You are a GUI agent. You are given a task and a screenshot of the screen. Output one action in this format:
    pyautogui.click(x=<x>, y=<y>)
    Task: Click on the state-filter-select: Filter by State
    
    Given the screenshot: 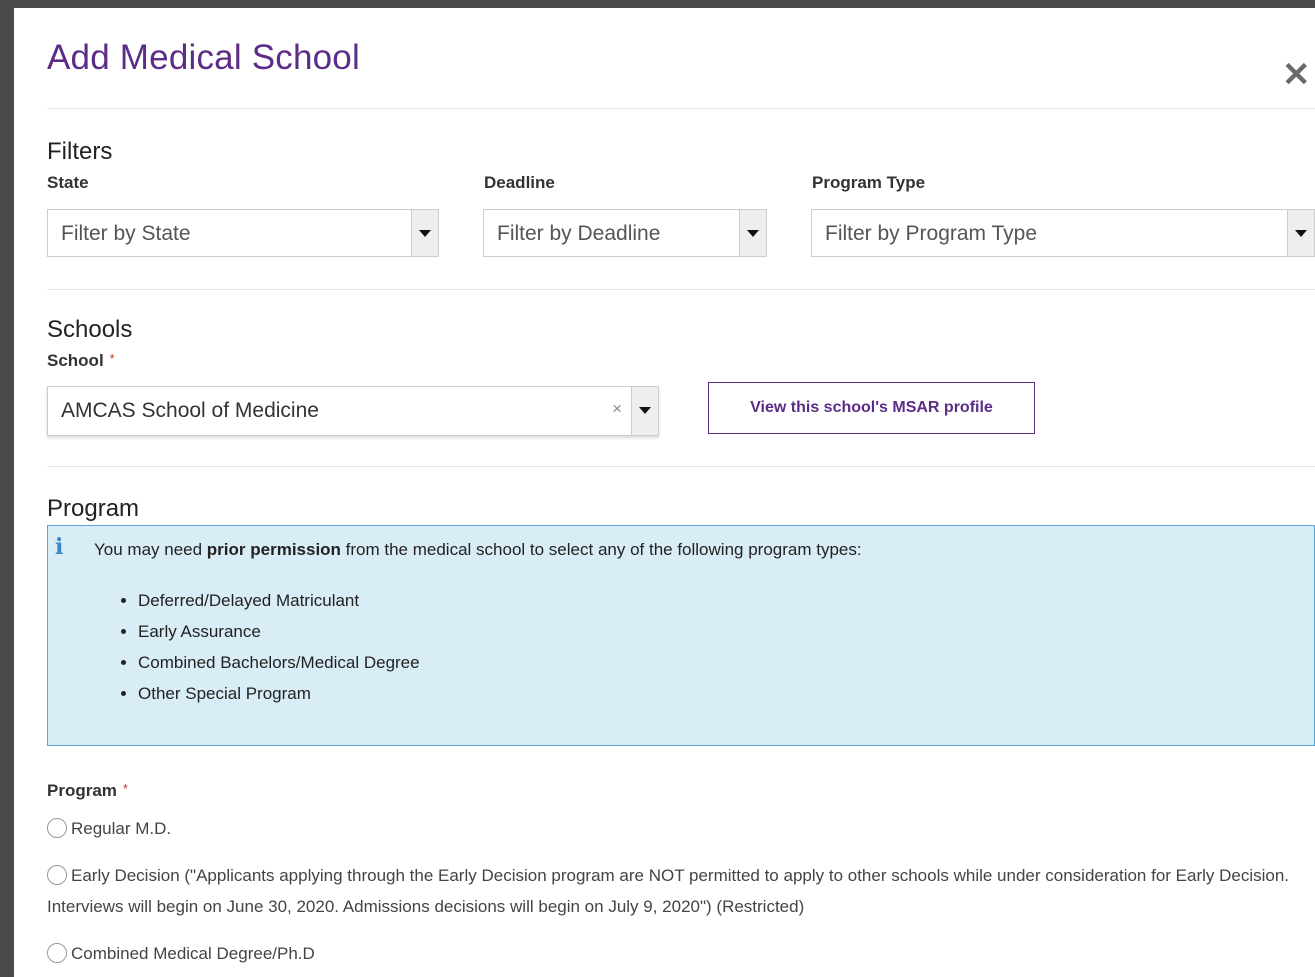 What is the action you would take?
    pyautogui.click(x=243, y=233)
    